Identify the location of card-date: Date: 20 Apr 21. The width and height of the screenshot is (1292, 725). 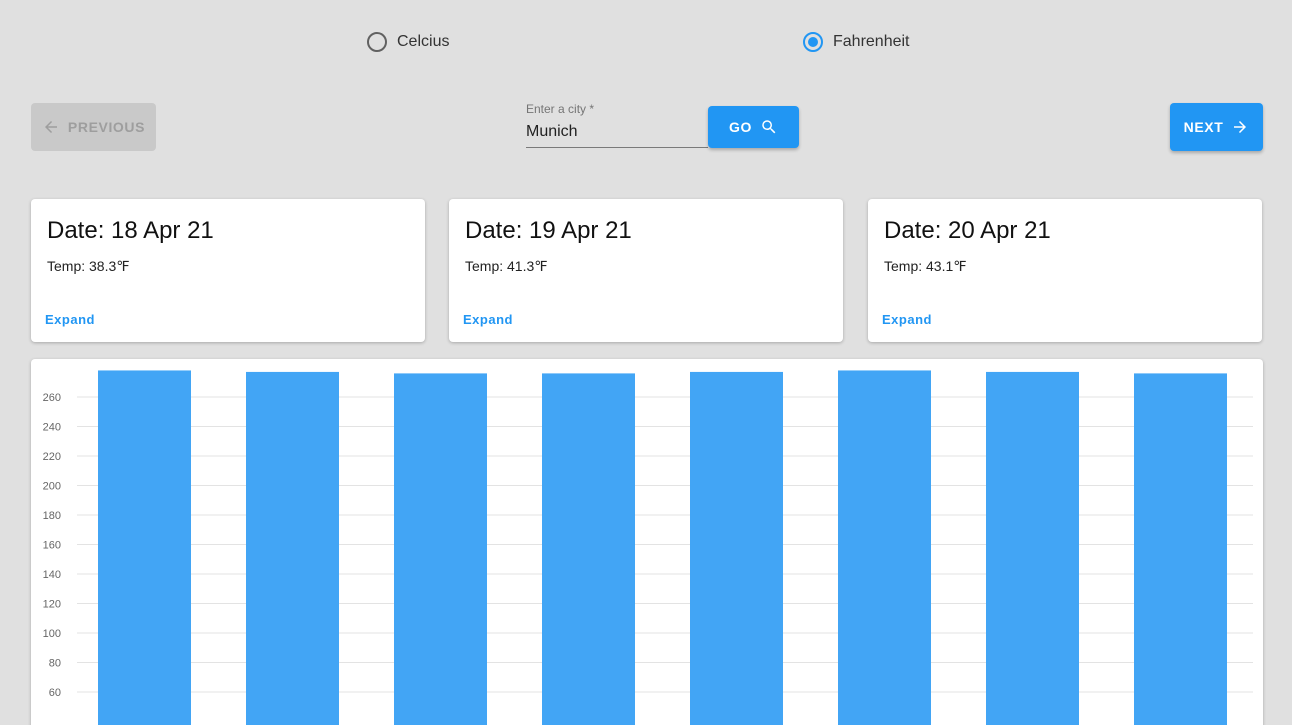
(967, 230).